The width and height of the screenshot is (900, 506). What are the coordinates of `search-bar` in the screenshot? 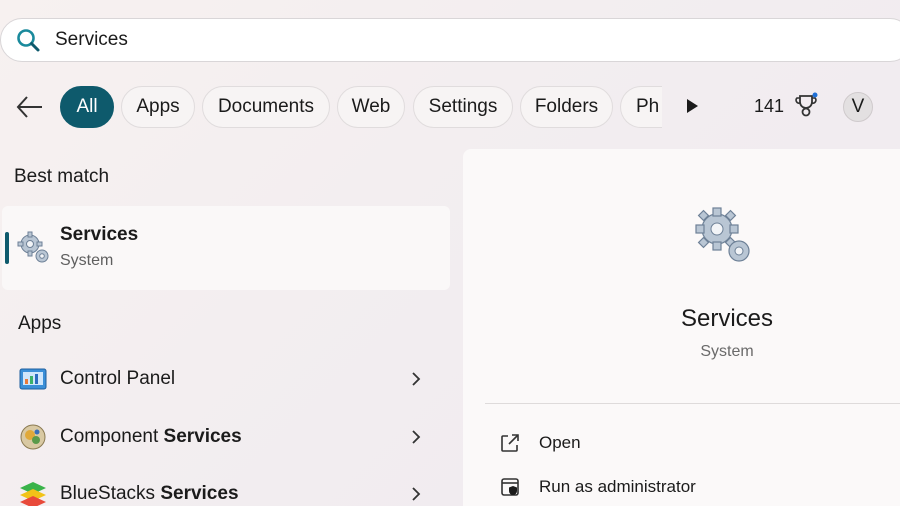 It's located at (450, 40).